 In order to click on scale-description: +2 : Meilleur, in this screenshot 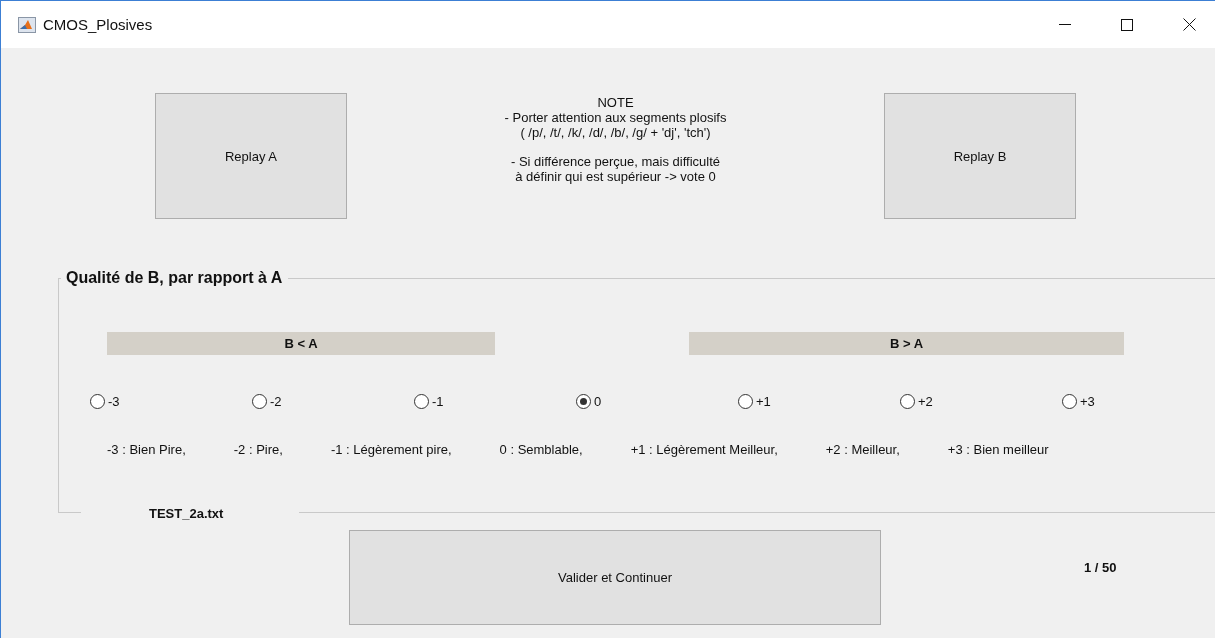, I will do `click(862, 449)`.